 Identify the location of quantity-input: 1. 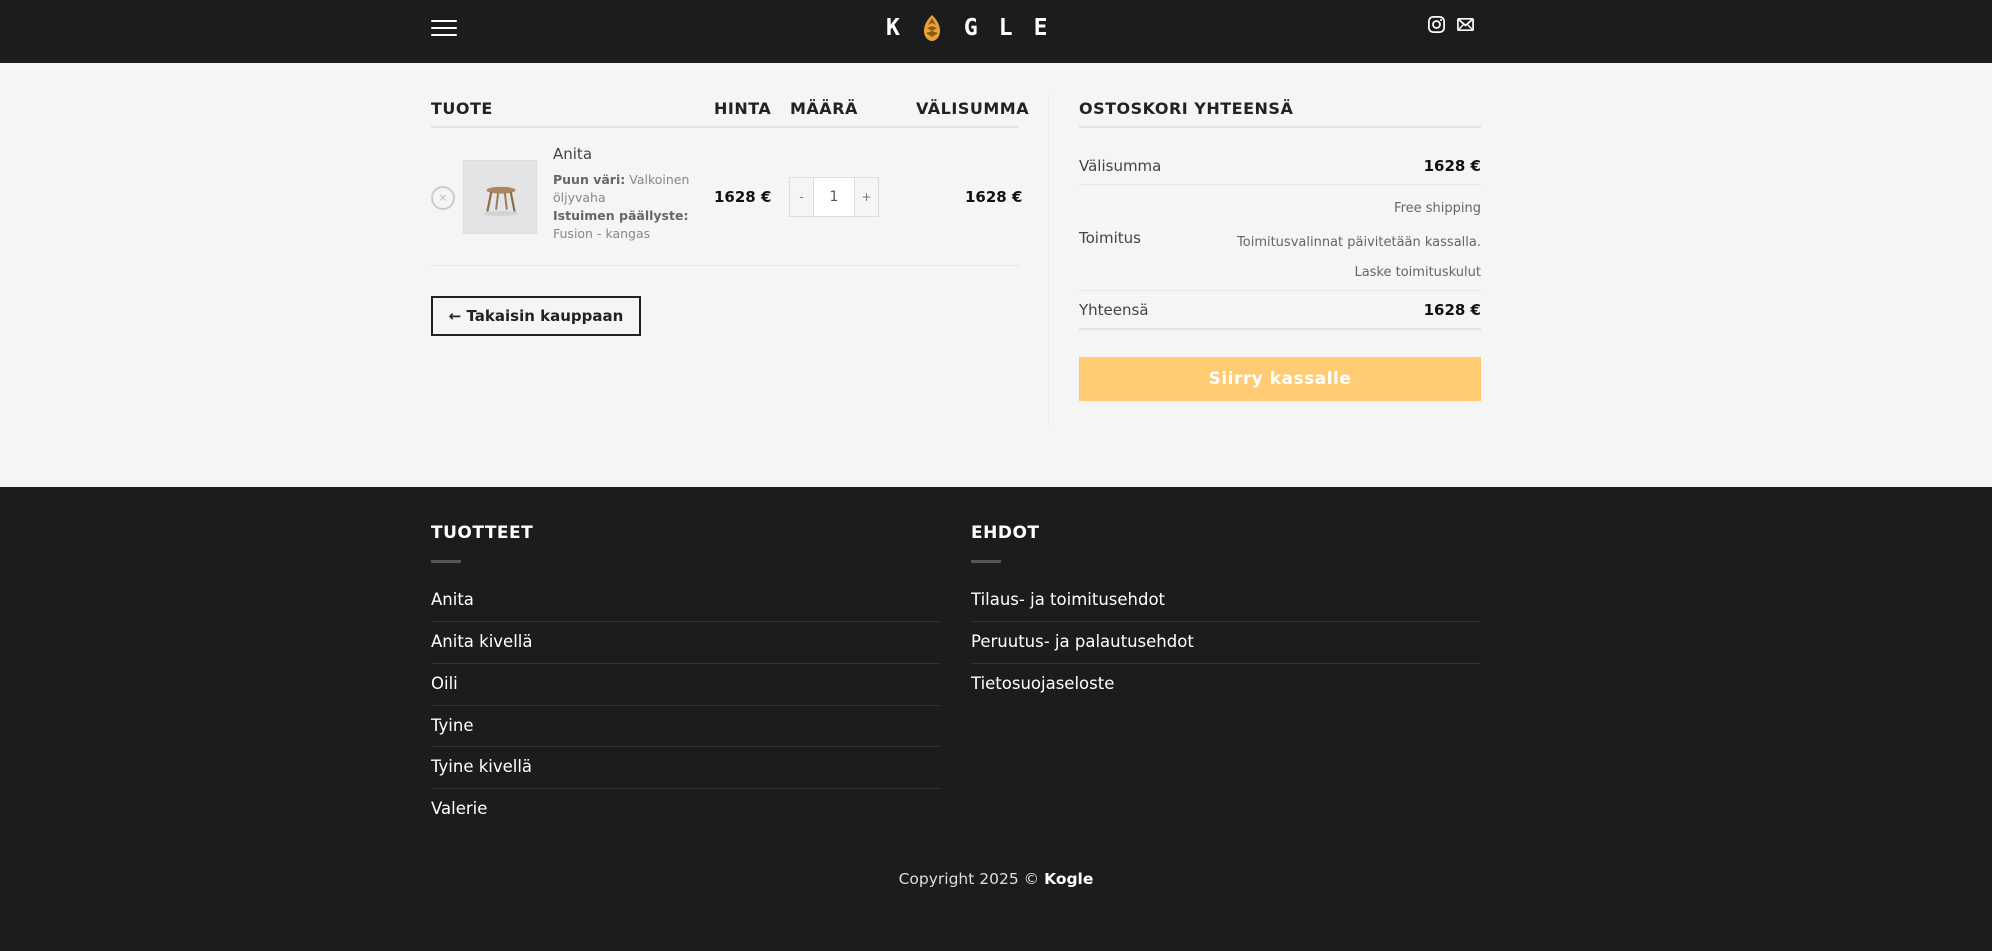
(834, 197).